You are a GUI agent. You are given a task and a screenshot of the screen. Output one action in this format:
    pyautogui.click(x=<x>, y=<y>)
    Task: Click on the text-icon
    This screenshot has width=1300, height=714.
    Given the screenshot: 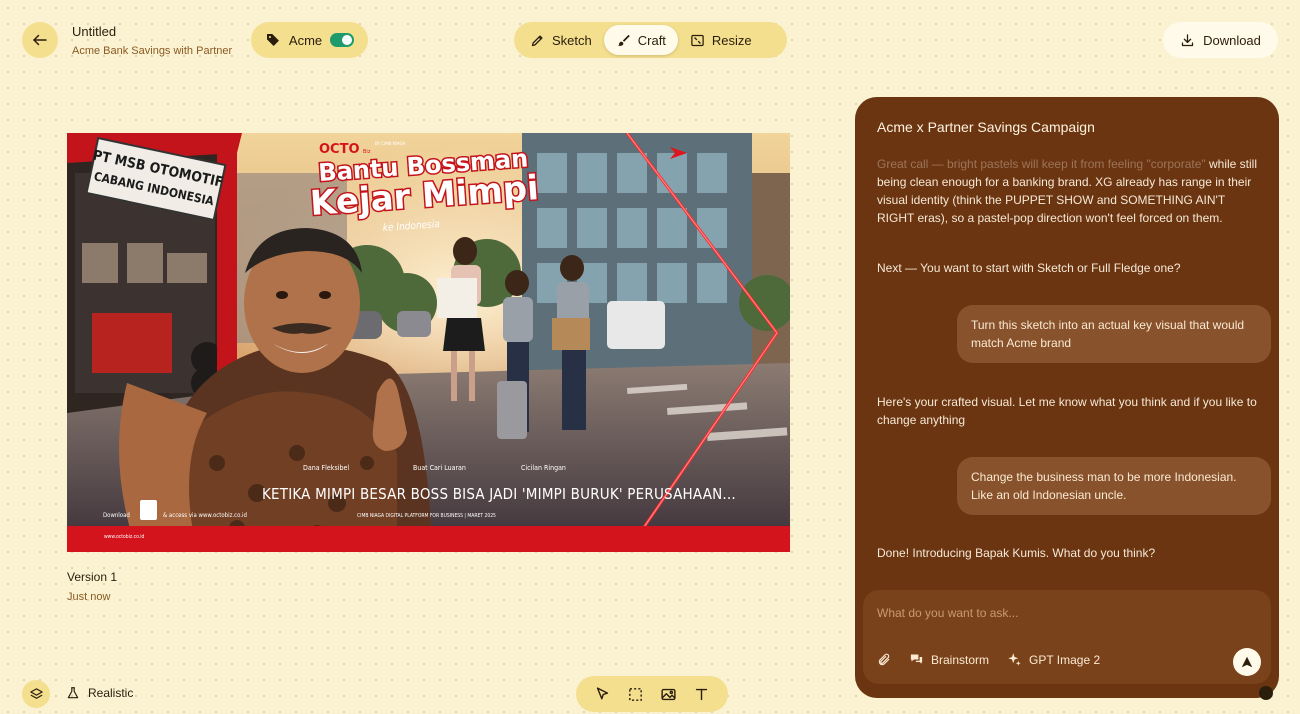 What is the action you would take?
    pyautogui.click(x=701, y=694)
    